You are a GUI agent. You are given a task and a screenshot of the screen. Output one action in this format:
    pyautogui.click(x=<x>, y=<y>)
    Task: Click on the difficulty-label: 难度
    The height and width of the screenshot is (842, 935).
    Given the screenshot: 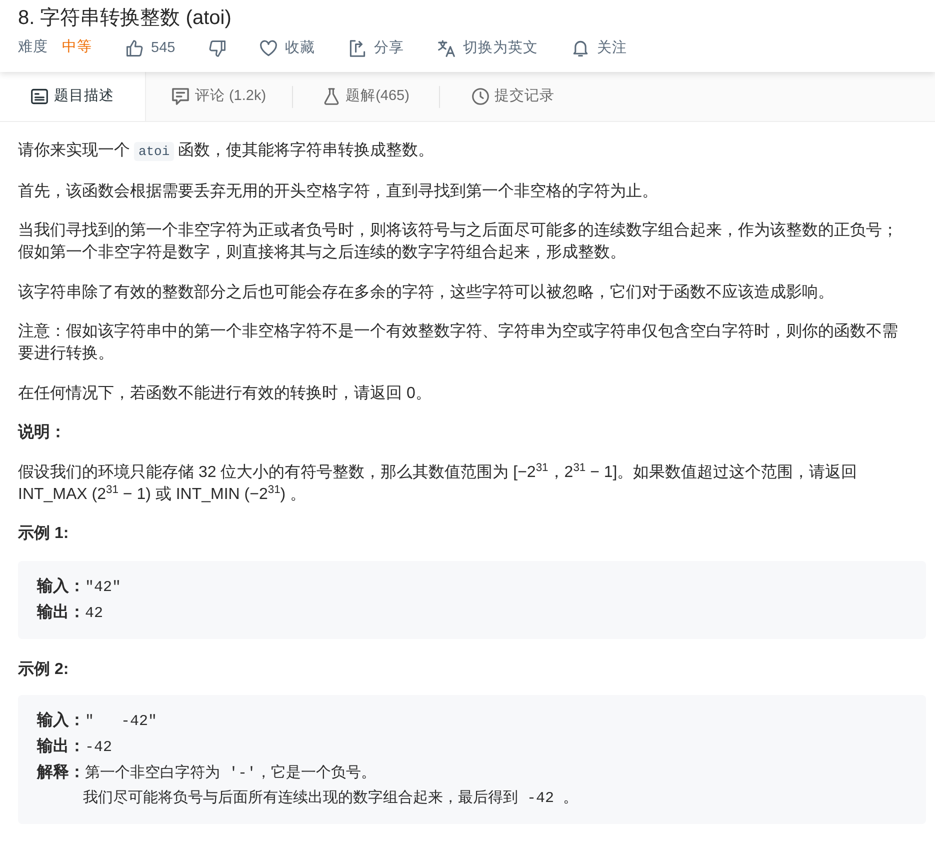 What is the action you would take?
    pyautogui.click(x=33, y=48)
    